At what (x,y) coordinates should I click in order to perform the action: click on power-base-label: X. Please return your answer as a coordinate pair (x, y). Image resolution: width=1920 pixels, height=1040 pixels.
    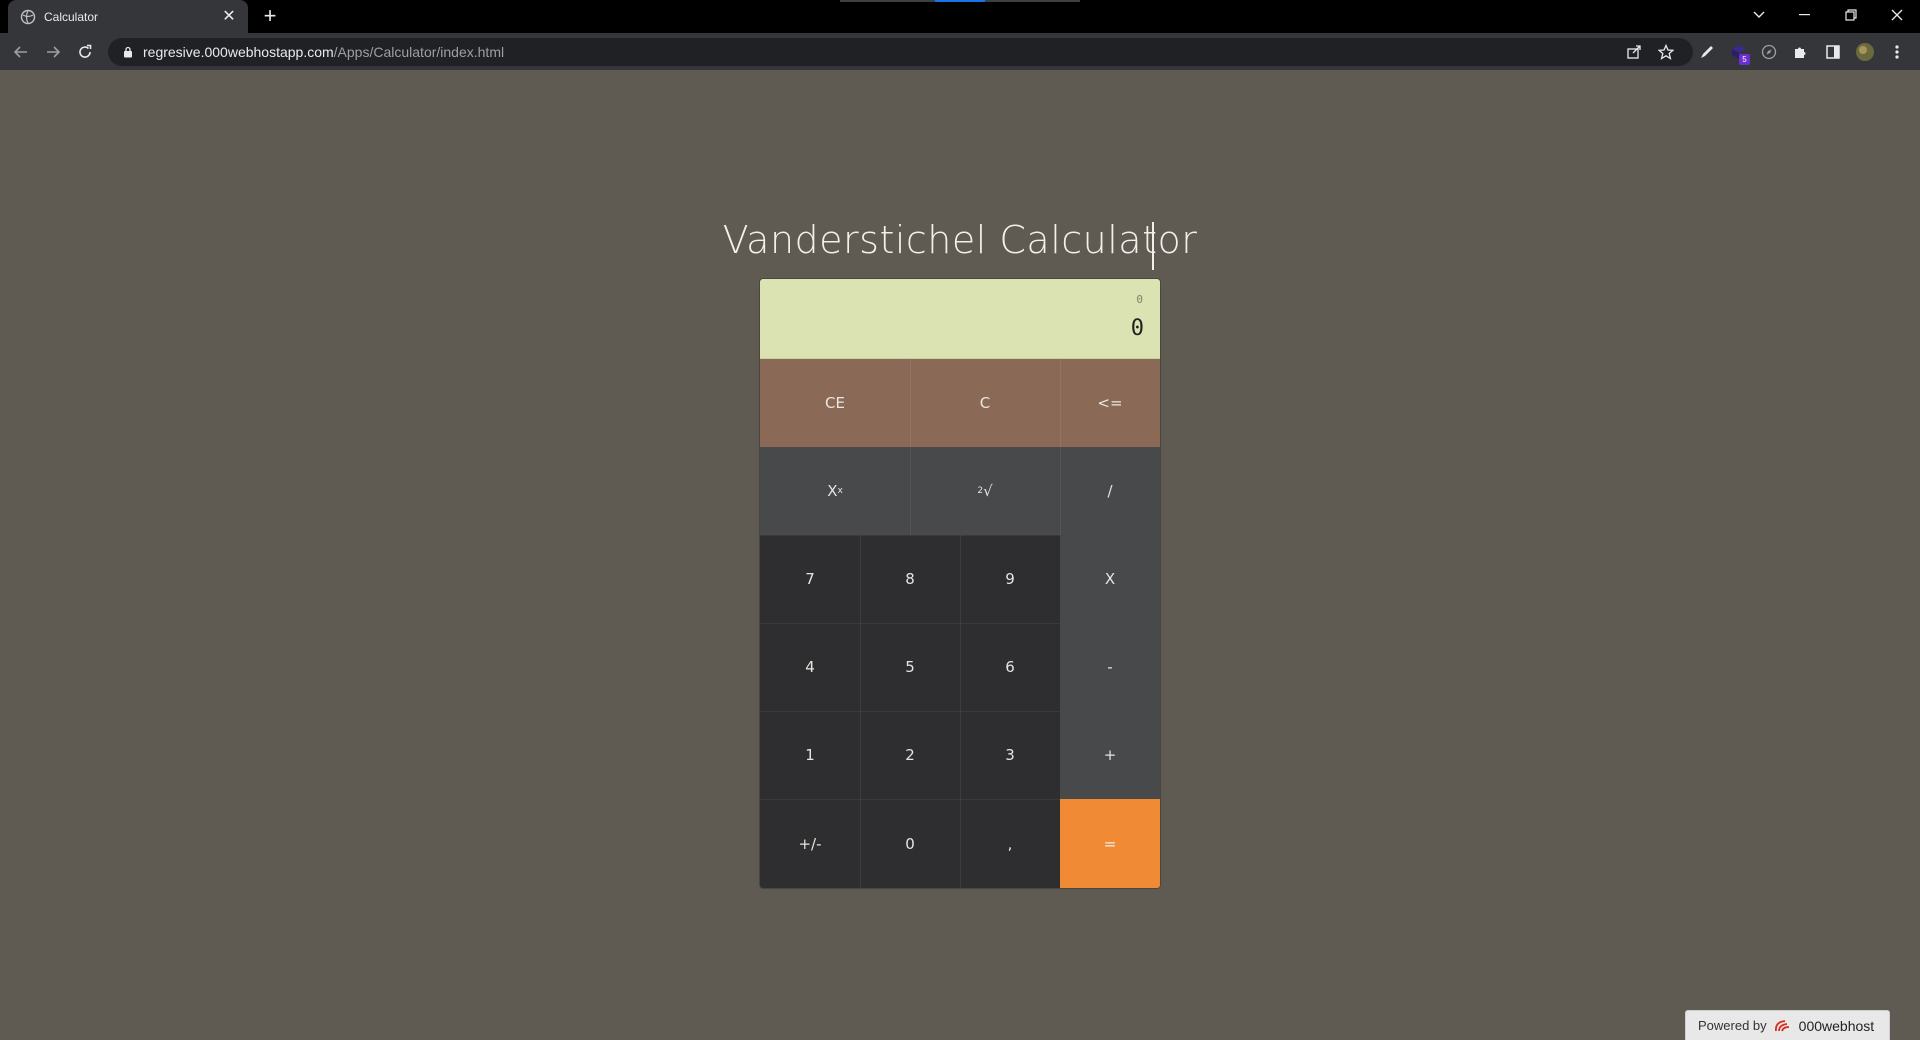
    Looking at the image, I should click on (832, 491).